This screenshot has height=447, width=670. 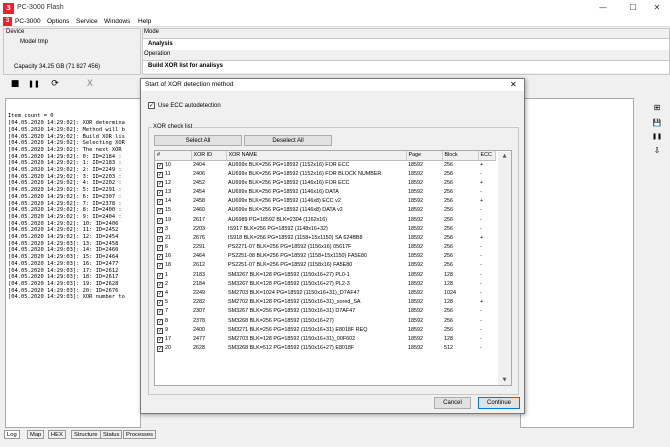 I want to click on tab-hex: HEX, so click(x=57, y=434).